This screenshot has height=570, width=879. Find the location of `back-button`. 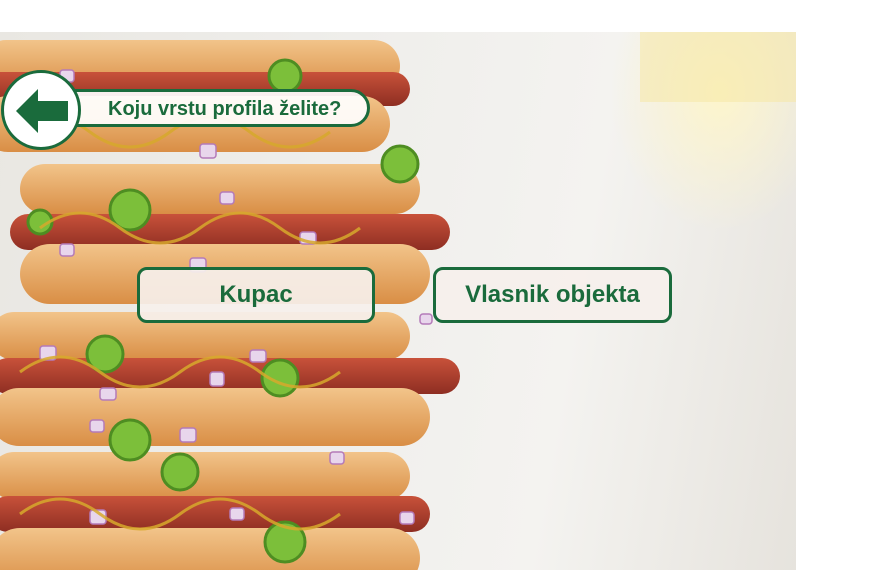

back-button is located at coordinates (41, 110).